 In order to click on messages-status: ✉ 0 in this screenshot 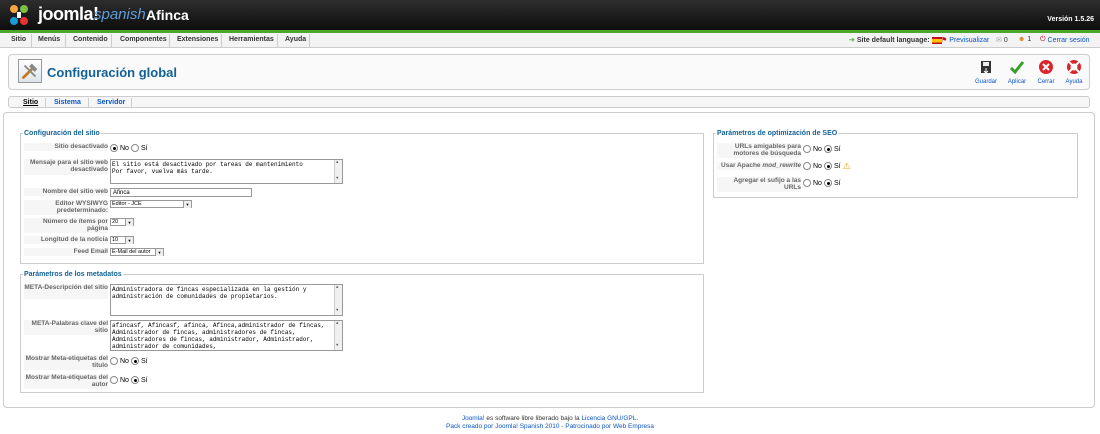, I will do `click(1002, 40)`.